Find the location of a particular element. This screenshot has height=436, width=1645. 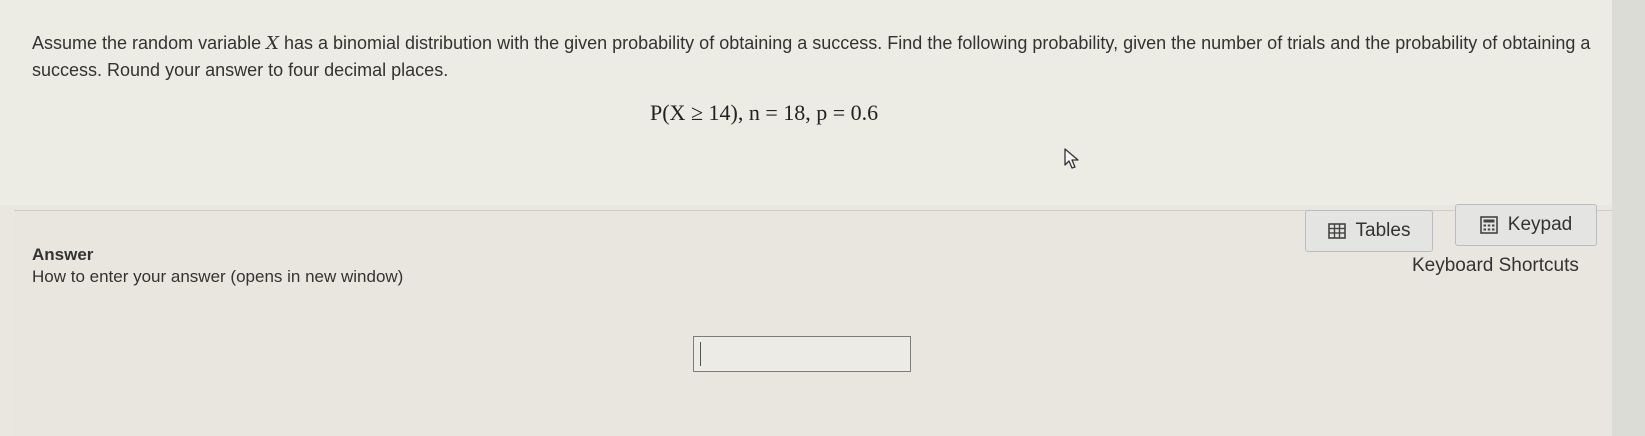

answer-input is located at coordinates (802, 354).